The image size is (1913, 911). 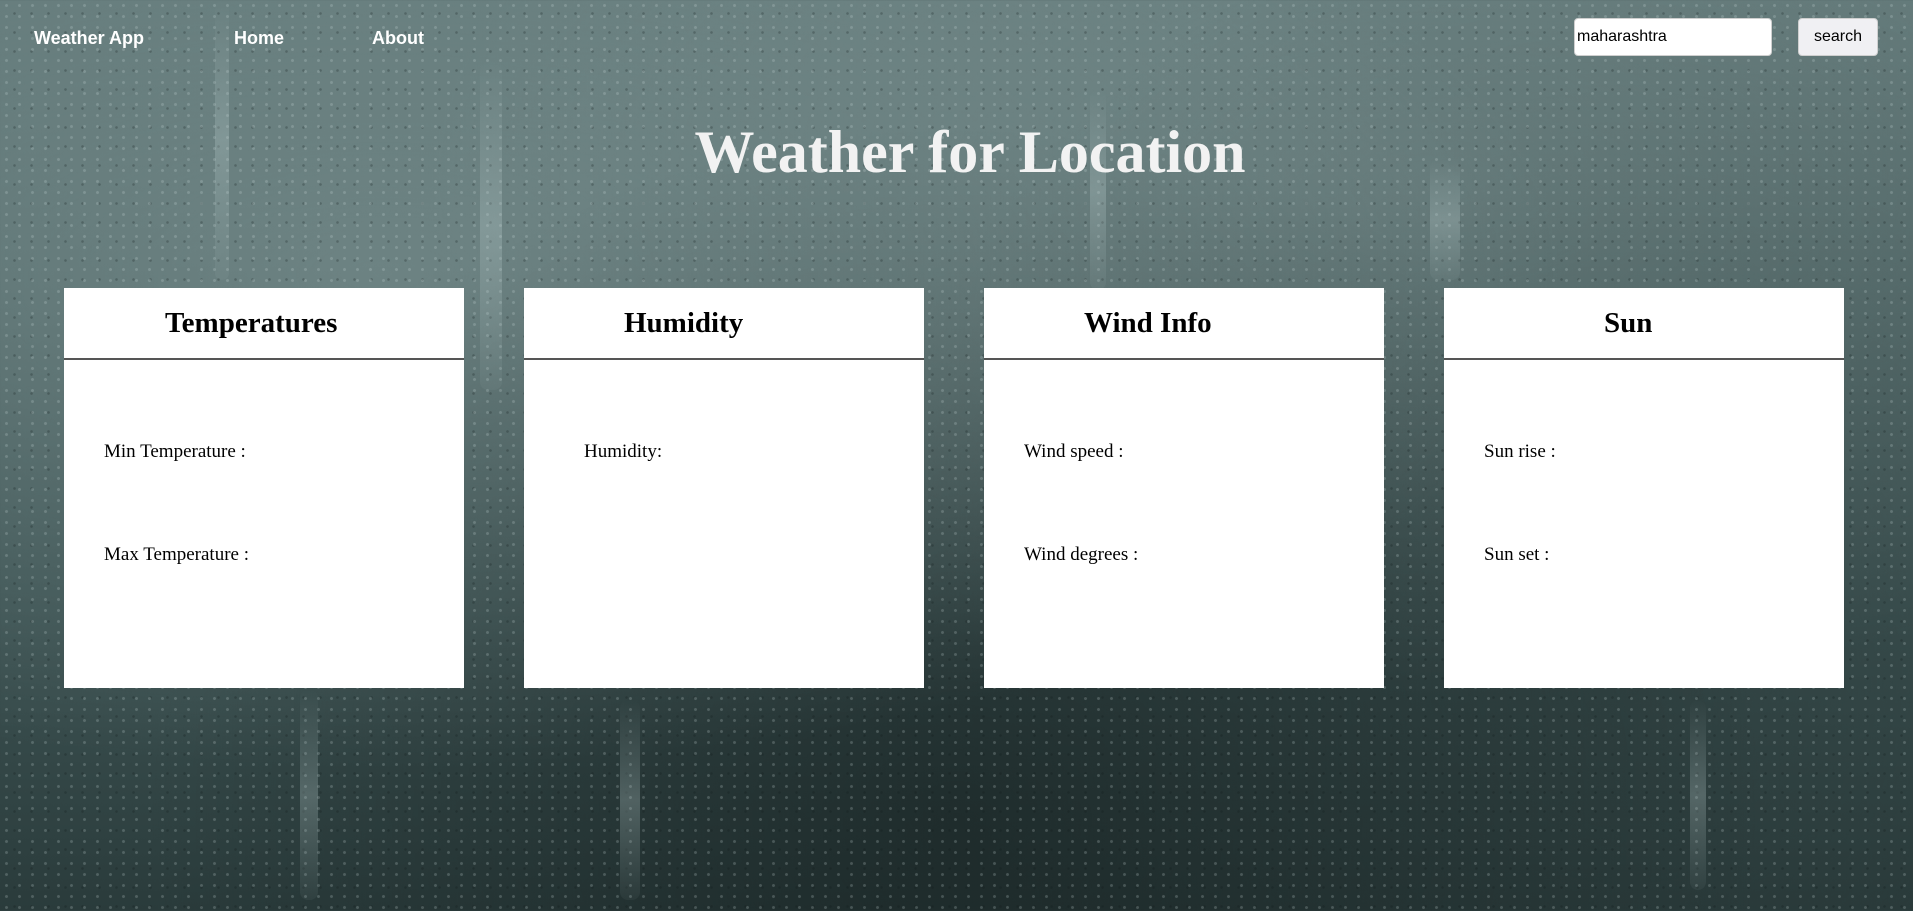 I want to click on card-title: Humidity, so click(x=684, y=322).